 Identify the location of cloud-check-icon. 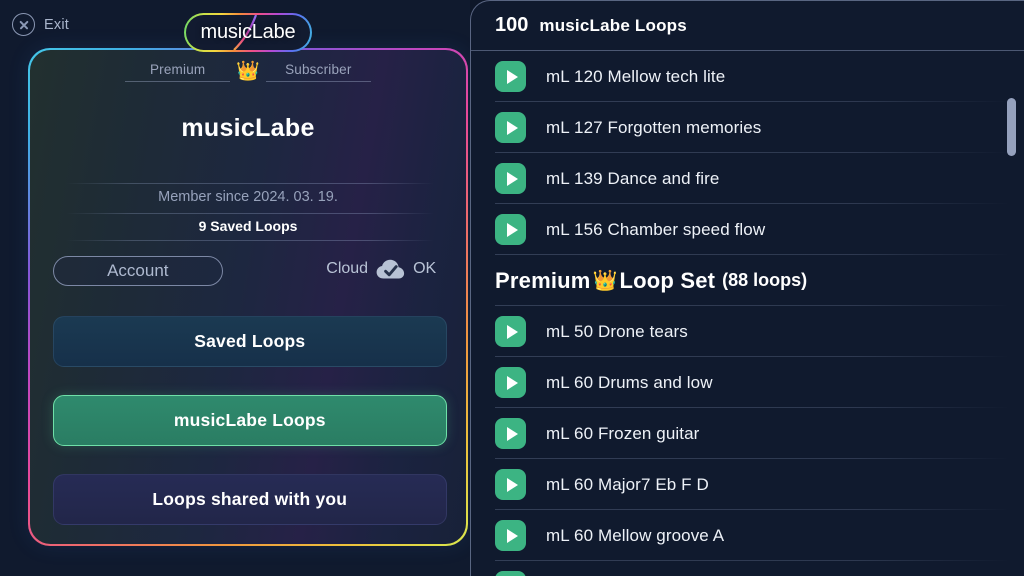
(390, 269).